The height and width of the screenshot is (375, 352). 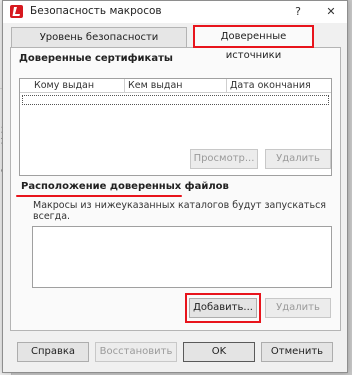 I want to click on tab-trusted-sources: Доверенные источники, so click(x=253, y=43).